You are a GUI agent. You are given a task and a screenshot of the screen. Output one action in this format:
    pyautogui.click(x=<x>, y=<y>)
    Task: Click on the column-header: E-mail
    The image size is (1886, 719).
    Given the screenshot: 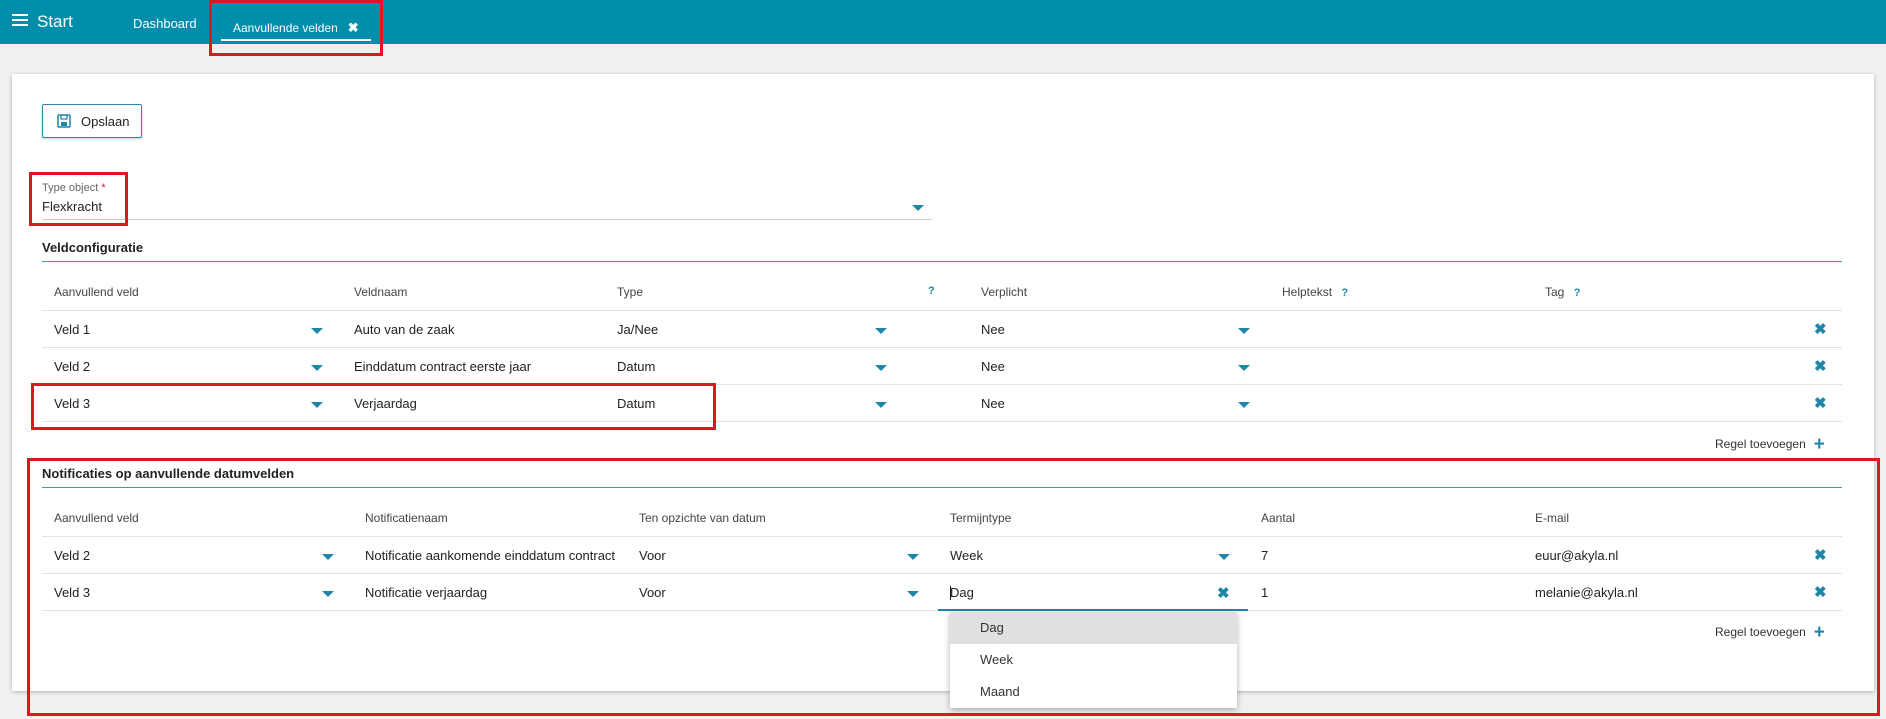 What is the action you would take?
    pyautogui.click(x=1552, y=518)
    